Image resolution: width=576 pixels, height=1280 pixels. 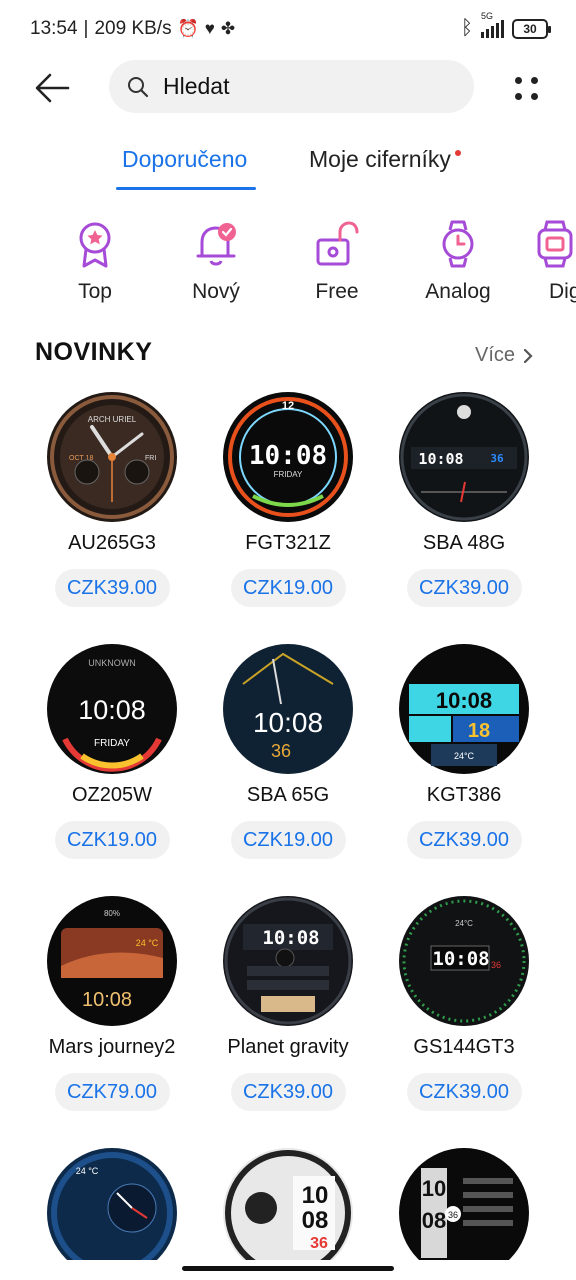 I want to click on watch-face-preview: 80% 24 °C 10:08, so click(x=112, y=961).